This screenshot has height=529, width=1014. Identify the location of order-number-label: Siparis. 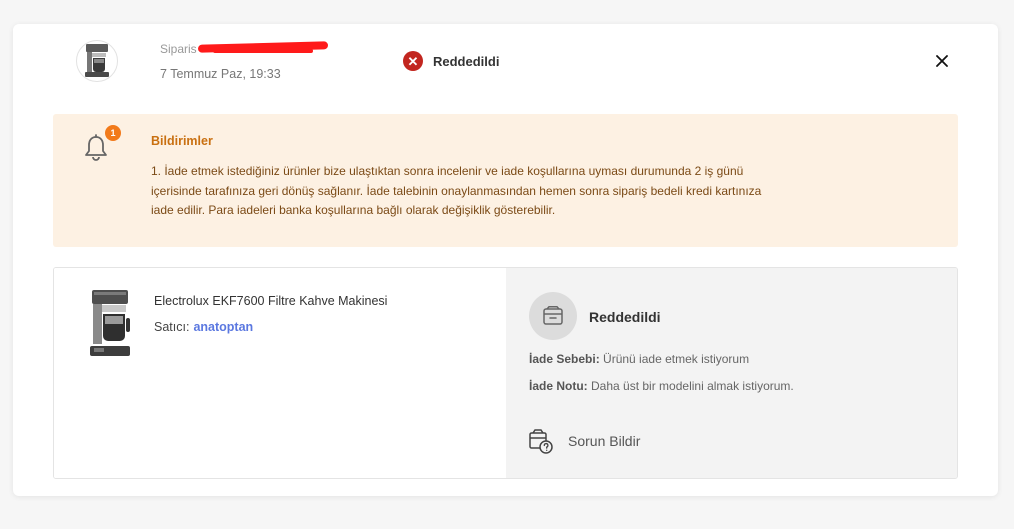
(178, 49).